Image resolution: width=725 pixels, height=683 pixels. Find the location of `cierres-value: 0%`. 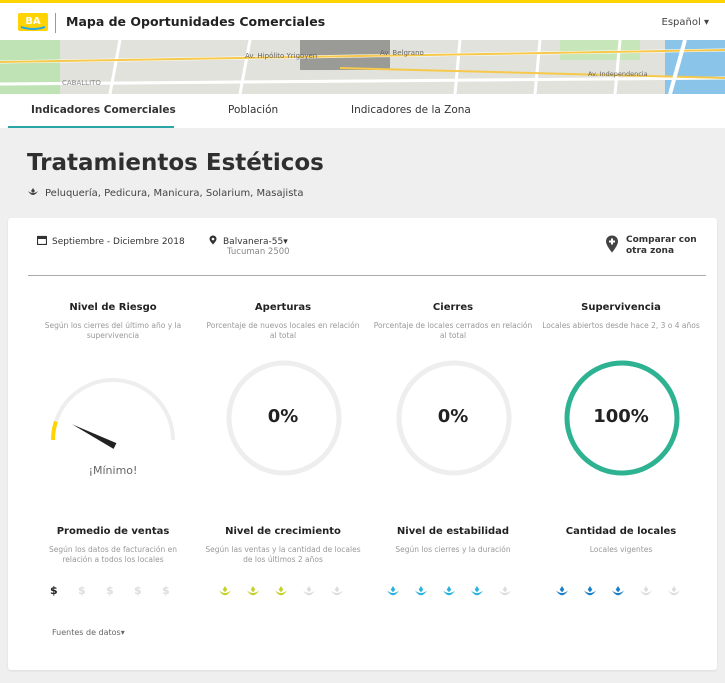

cierres-value: 0% is located at coordinates (453, 416).